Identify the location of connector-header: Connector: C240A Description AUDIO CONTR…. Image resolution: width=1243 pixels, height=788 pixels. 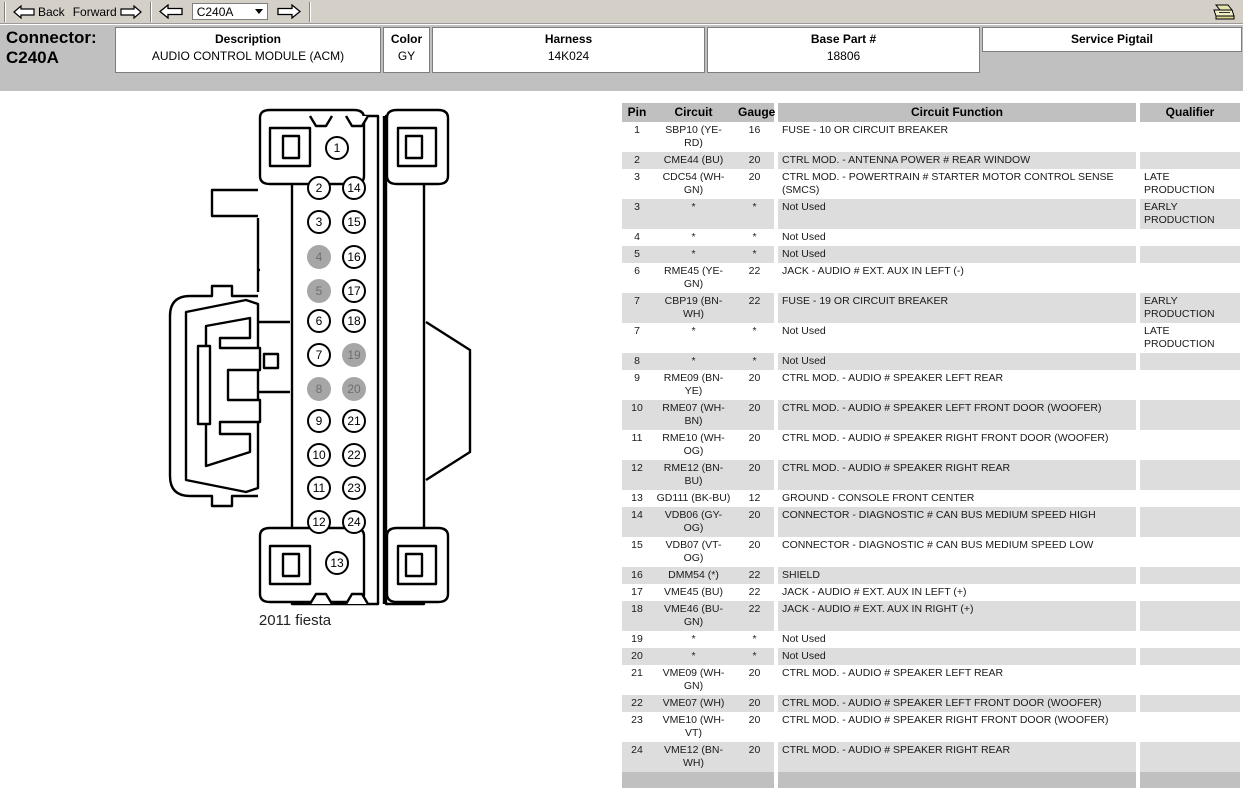
(621, 50).